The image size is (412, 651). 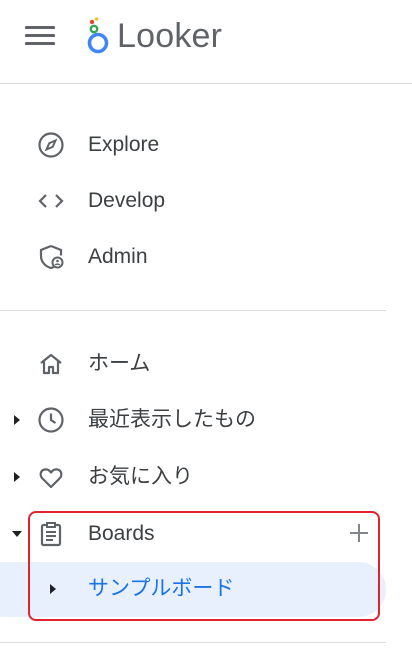 I want to click on looker-logo-icon, so click(x=98, y=35).